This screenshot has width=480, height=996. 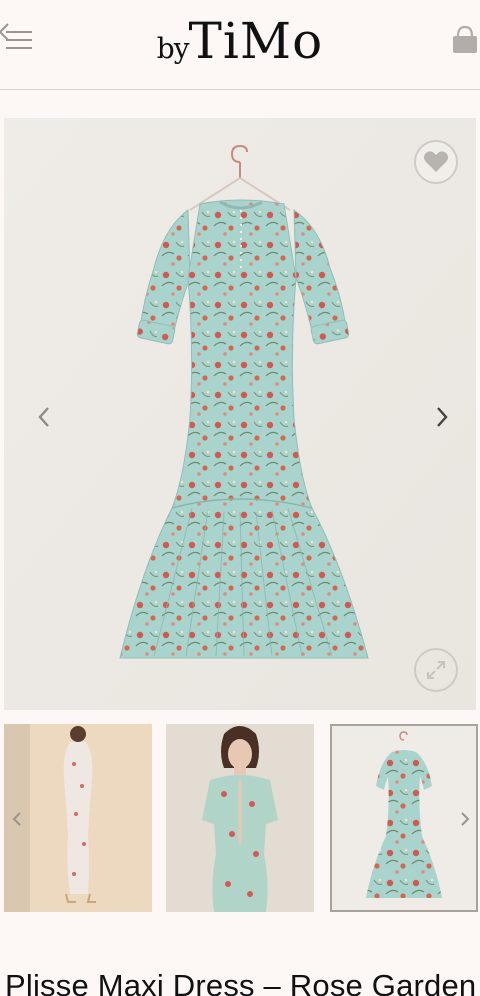 I want to click on chevron-left-small-icon, so click(x=16, y=819).